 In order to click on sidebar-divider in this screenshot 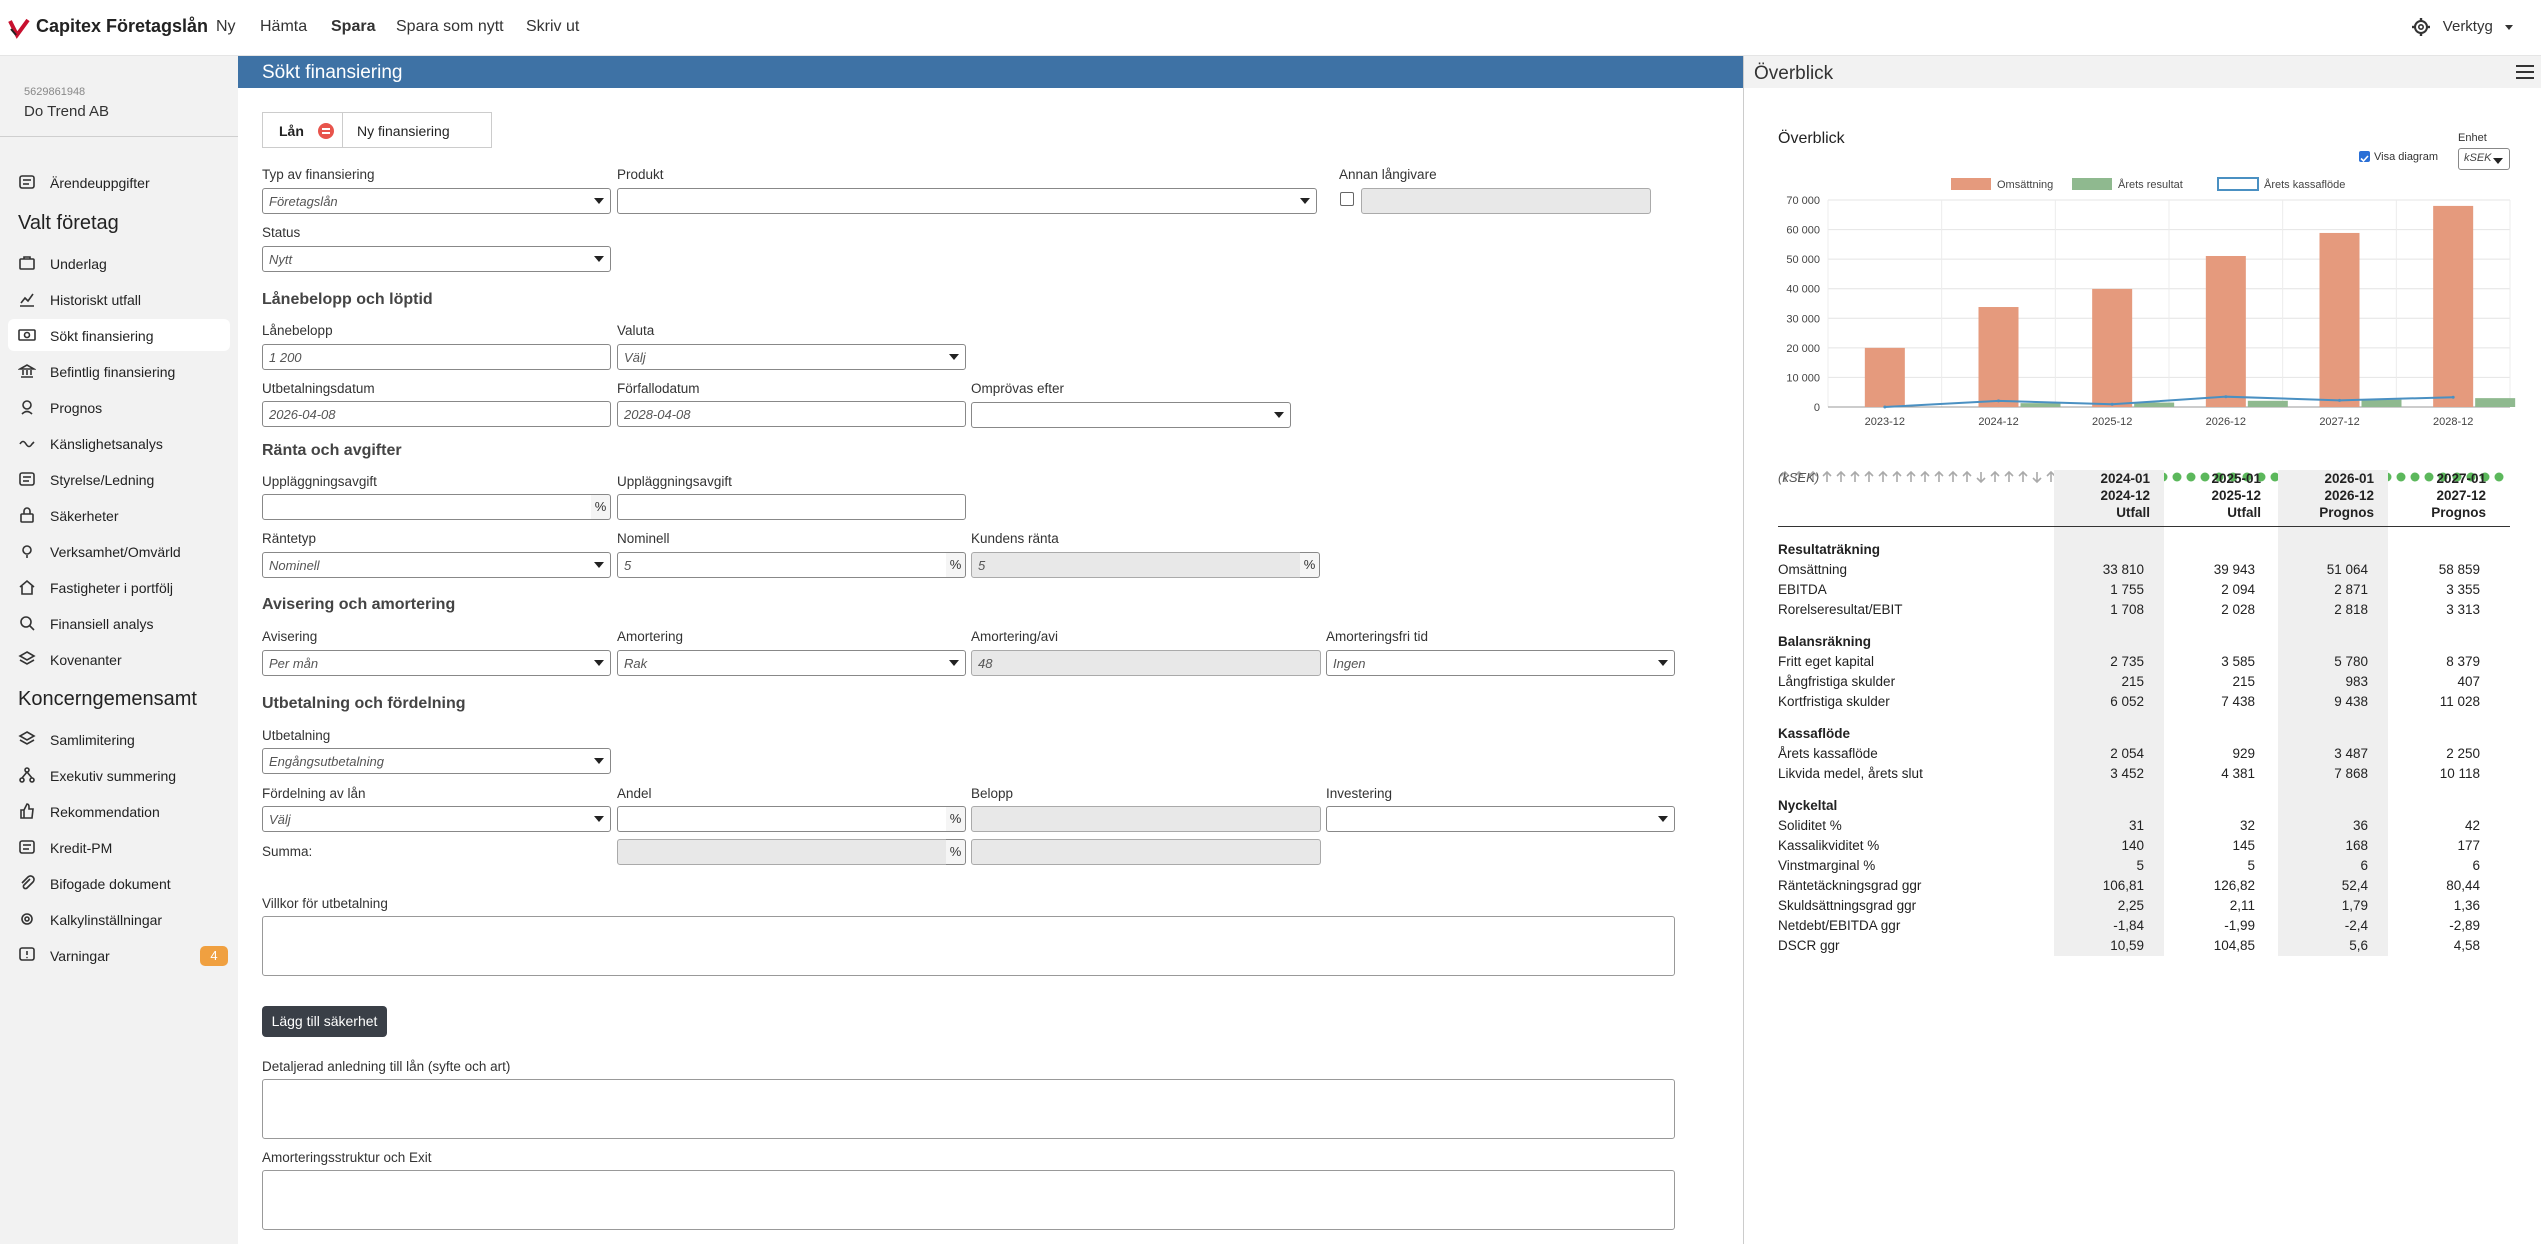, I will do `click(119, 136)`.